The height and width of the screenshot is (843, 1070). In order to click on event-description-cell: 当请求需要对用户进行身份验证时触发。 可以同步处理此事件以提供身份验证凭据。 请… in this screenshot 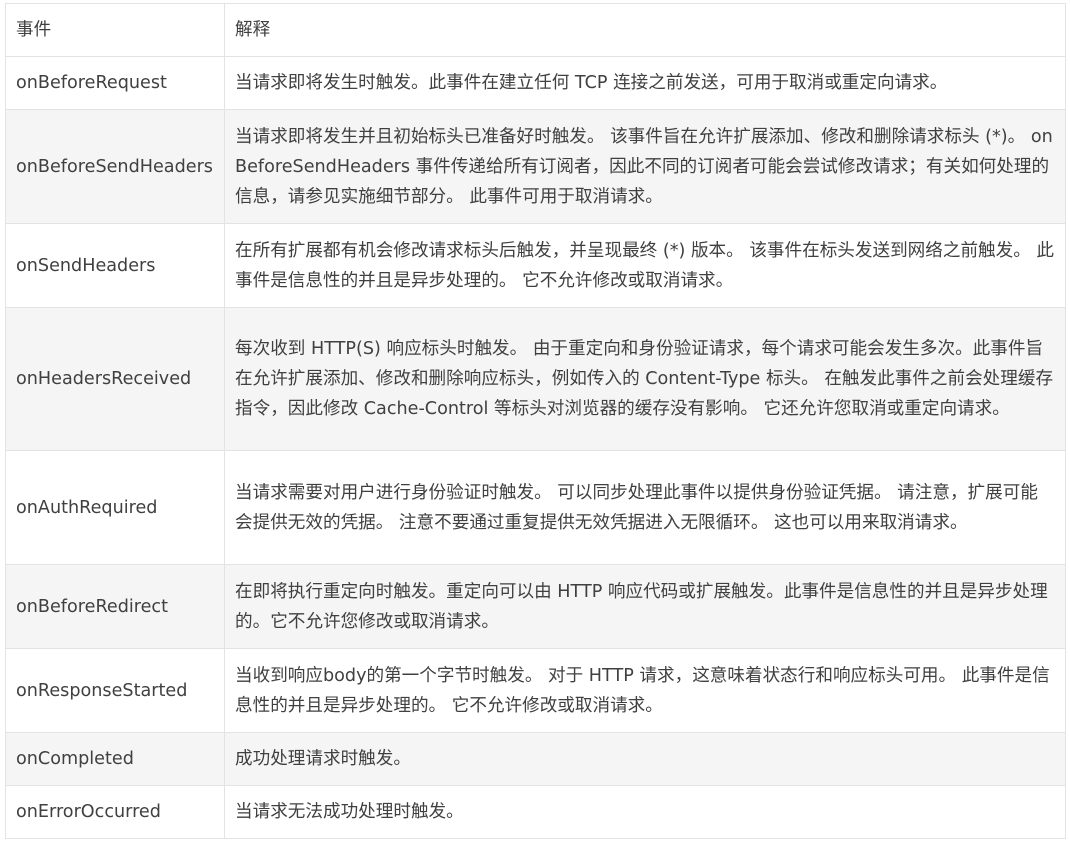, I will do `click(645, 507)`.